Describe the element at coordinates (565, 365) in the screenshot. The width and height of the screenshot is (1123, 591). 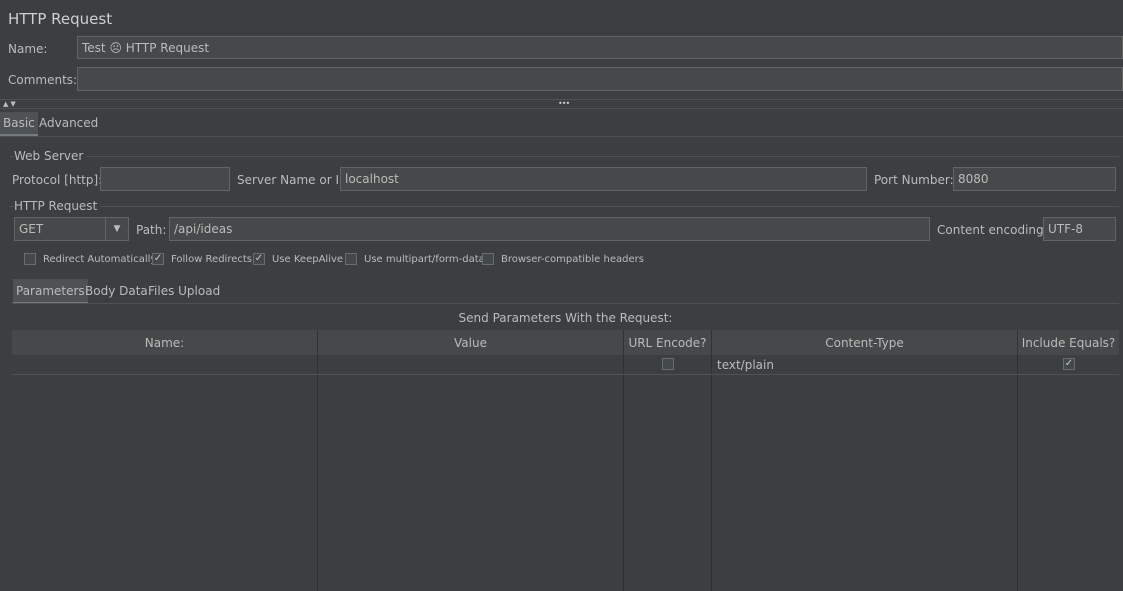
I see `table-row: text/plain ✓` at that location.